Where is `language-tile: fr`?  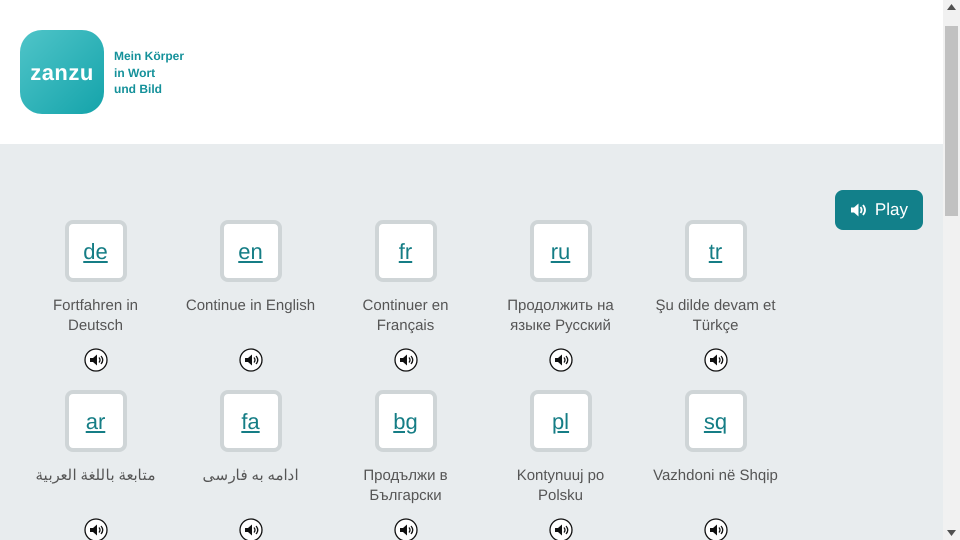 language-tile: fr is located at coordinates (405, 251).